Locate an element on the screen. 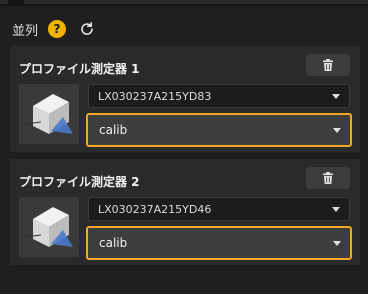 The height and width of the screenshot is (294, 368). section-header: 並列 ? is located at coordinates (54, 29).